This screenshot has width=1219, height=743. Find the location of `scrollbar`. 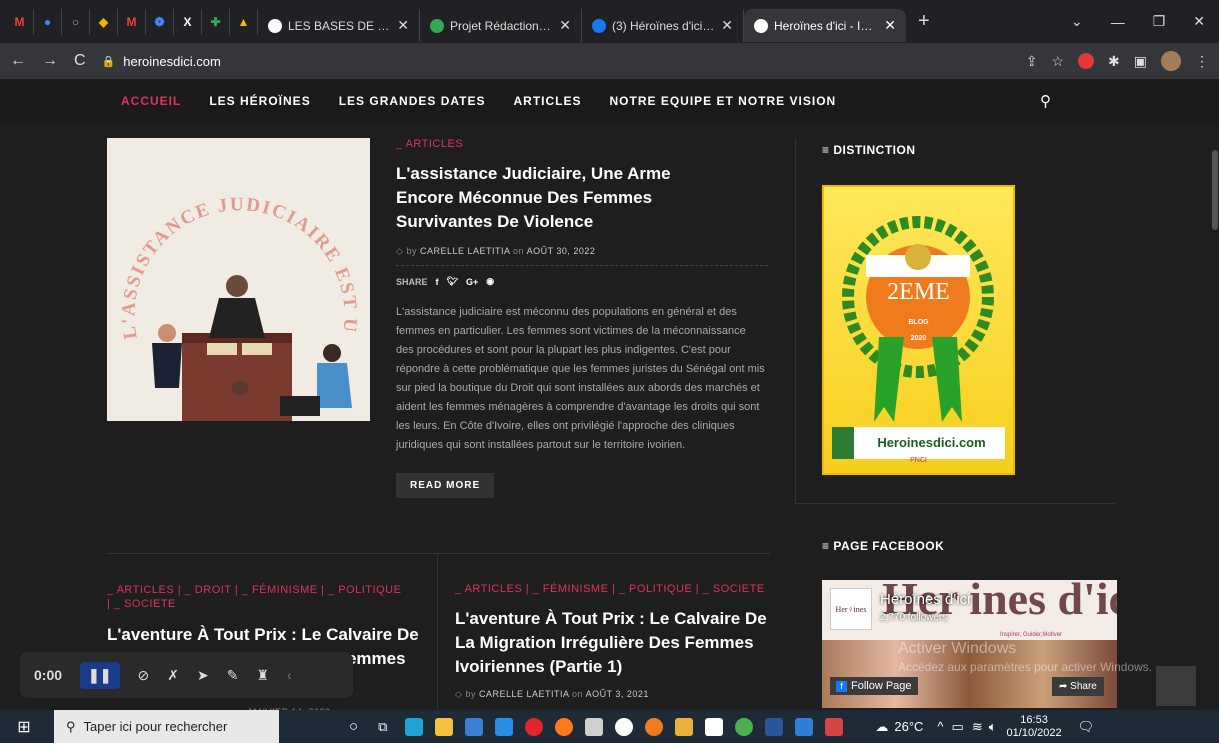

scrollbar is located at coordinates (1215, 190).